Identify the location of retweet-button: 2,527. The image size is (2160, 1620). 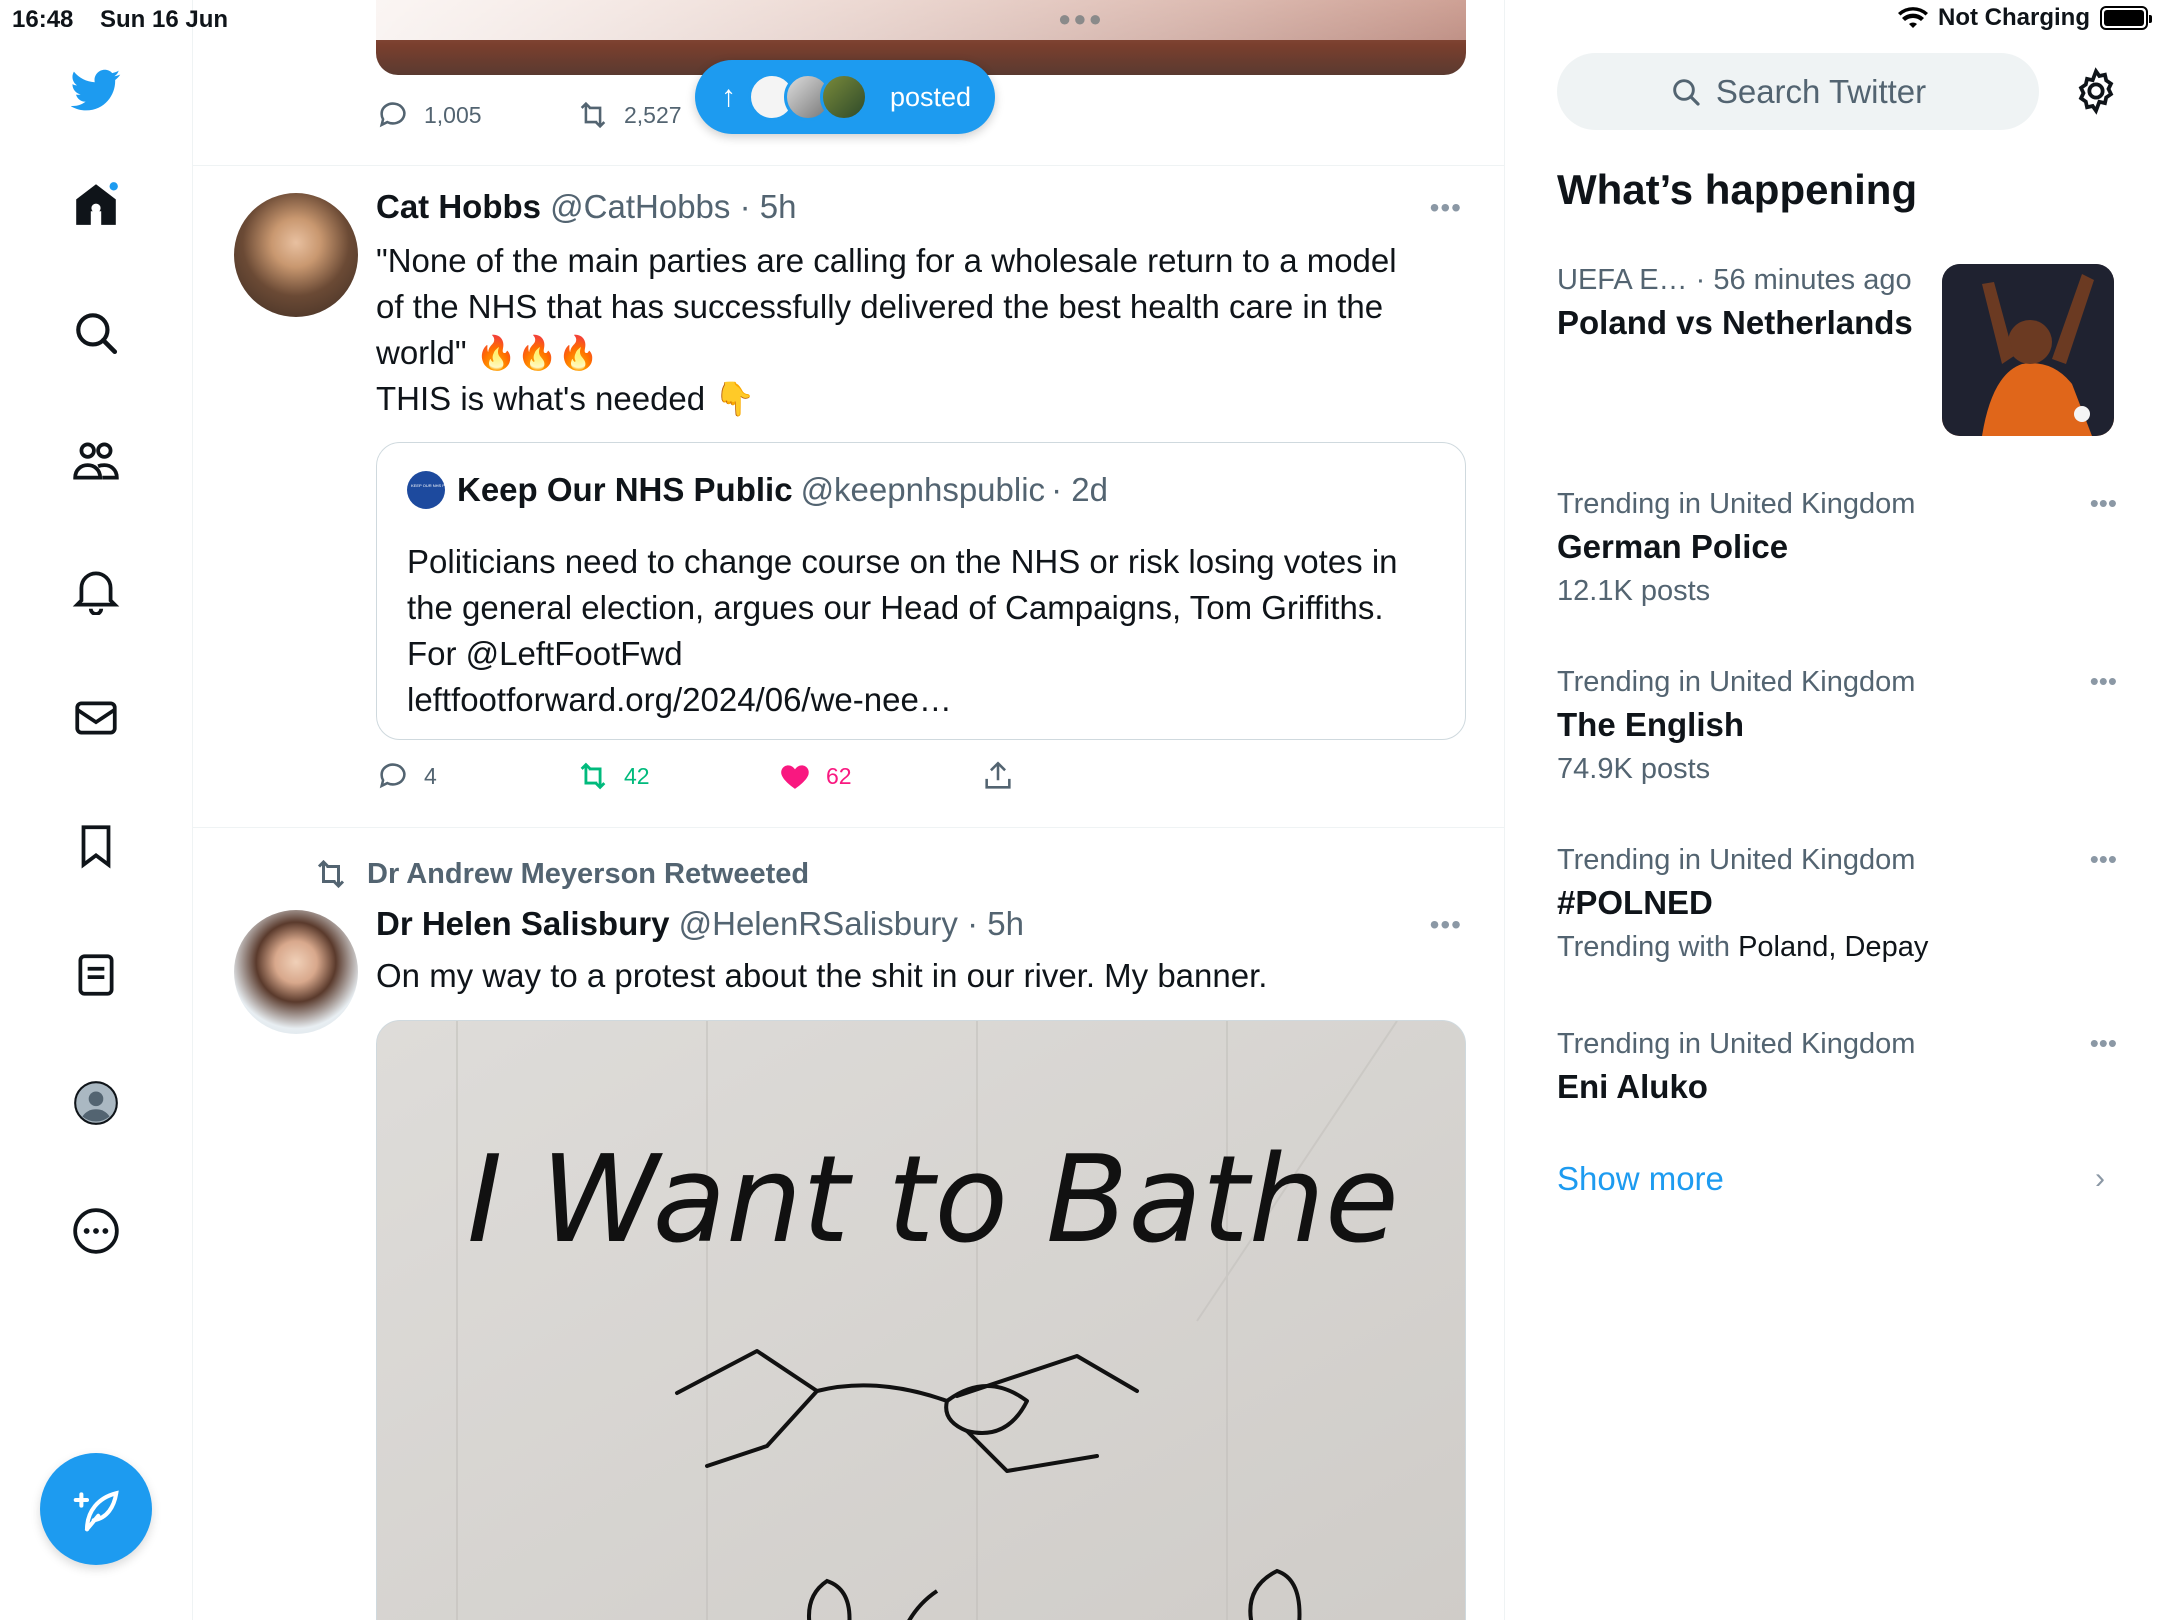
(629, 115).